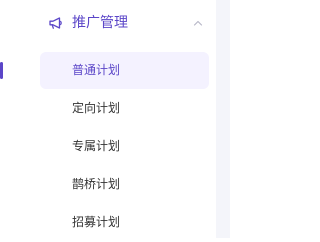  I want to click on submenu-item-recruitment-plan: 招募计划, so click(108, 222).